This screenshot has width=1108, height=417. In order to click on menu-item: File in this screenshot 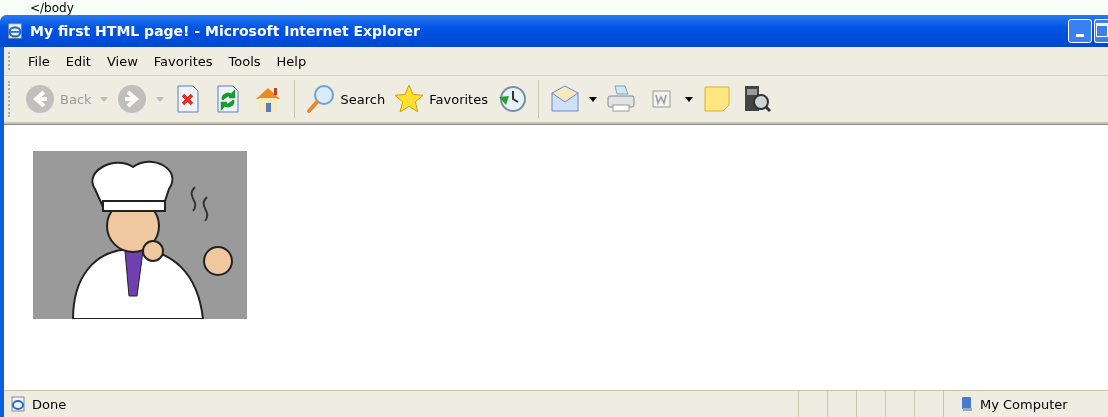, I will do `click(39, 61)`.